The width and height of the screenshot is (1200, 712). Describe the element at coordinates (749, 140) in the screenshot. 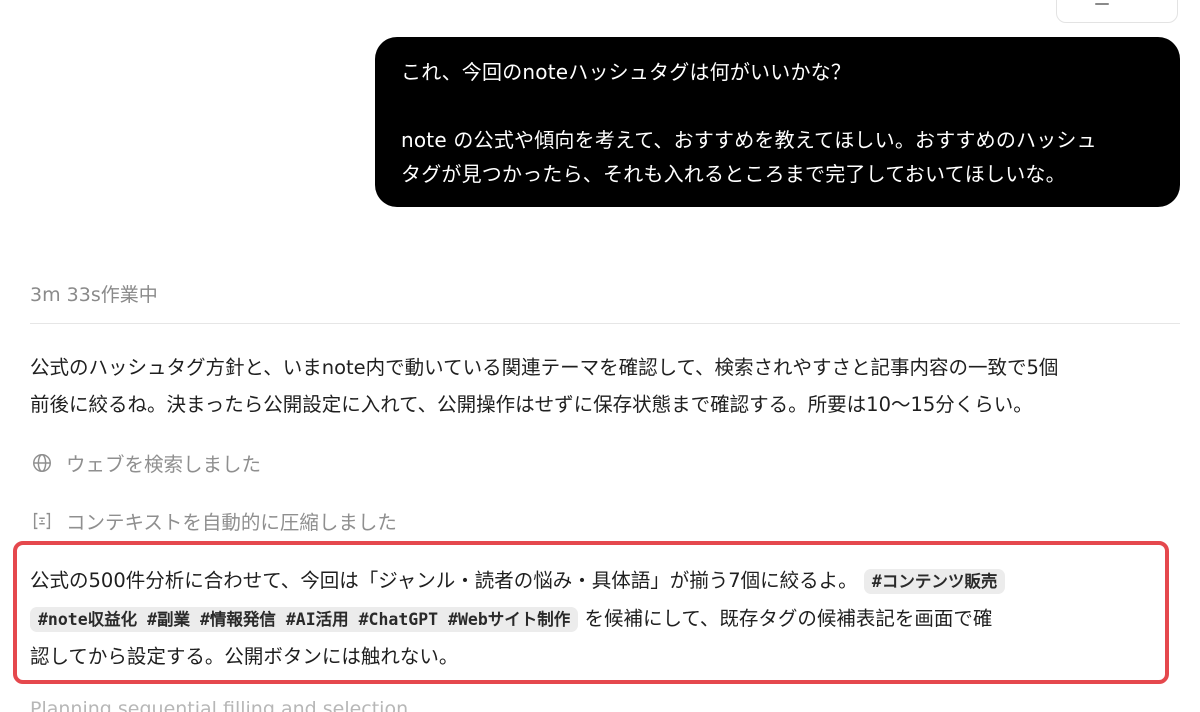

I see `user-message-line: note の公式や傾向を考えて、おすすめを教えてほしい。おすすめのハッシュ` at that location.